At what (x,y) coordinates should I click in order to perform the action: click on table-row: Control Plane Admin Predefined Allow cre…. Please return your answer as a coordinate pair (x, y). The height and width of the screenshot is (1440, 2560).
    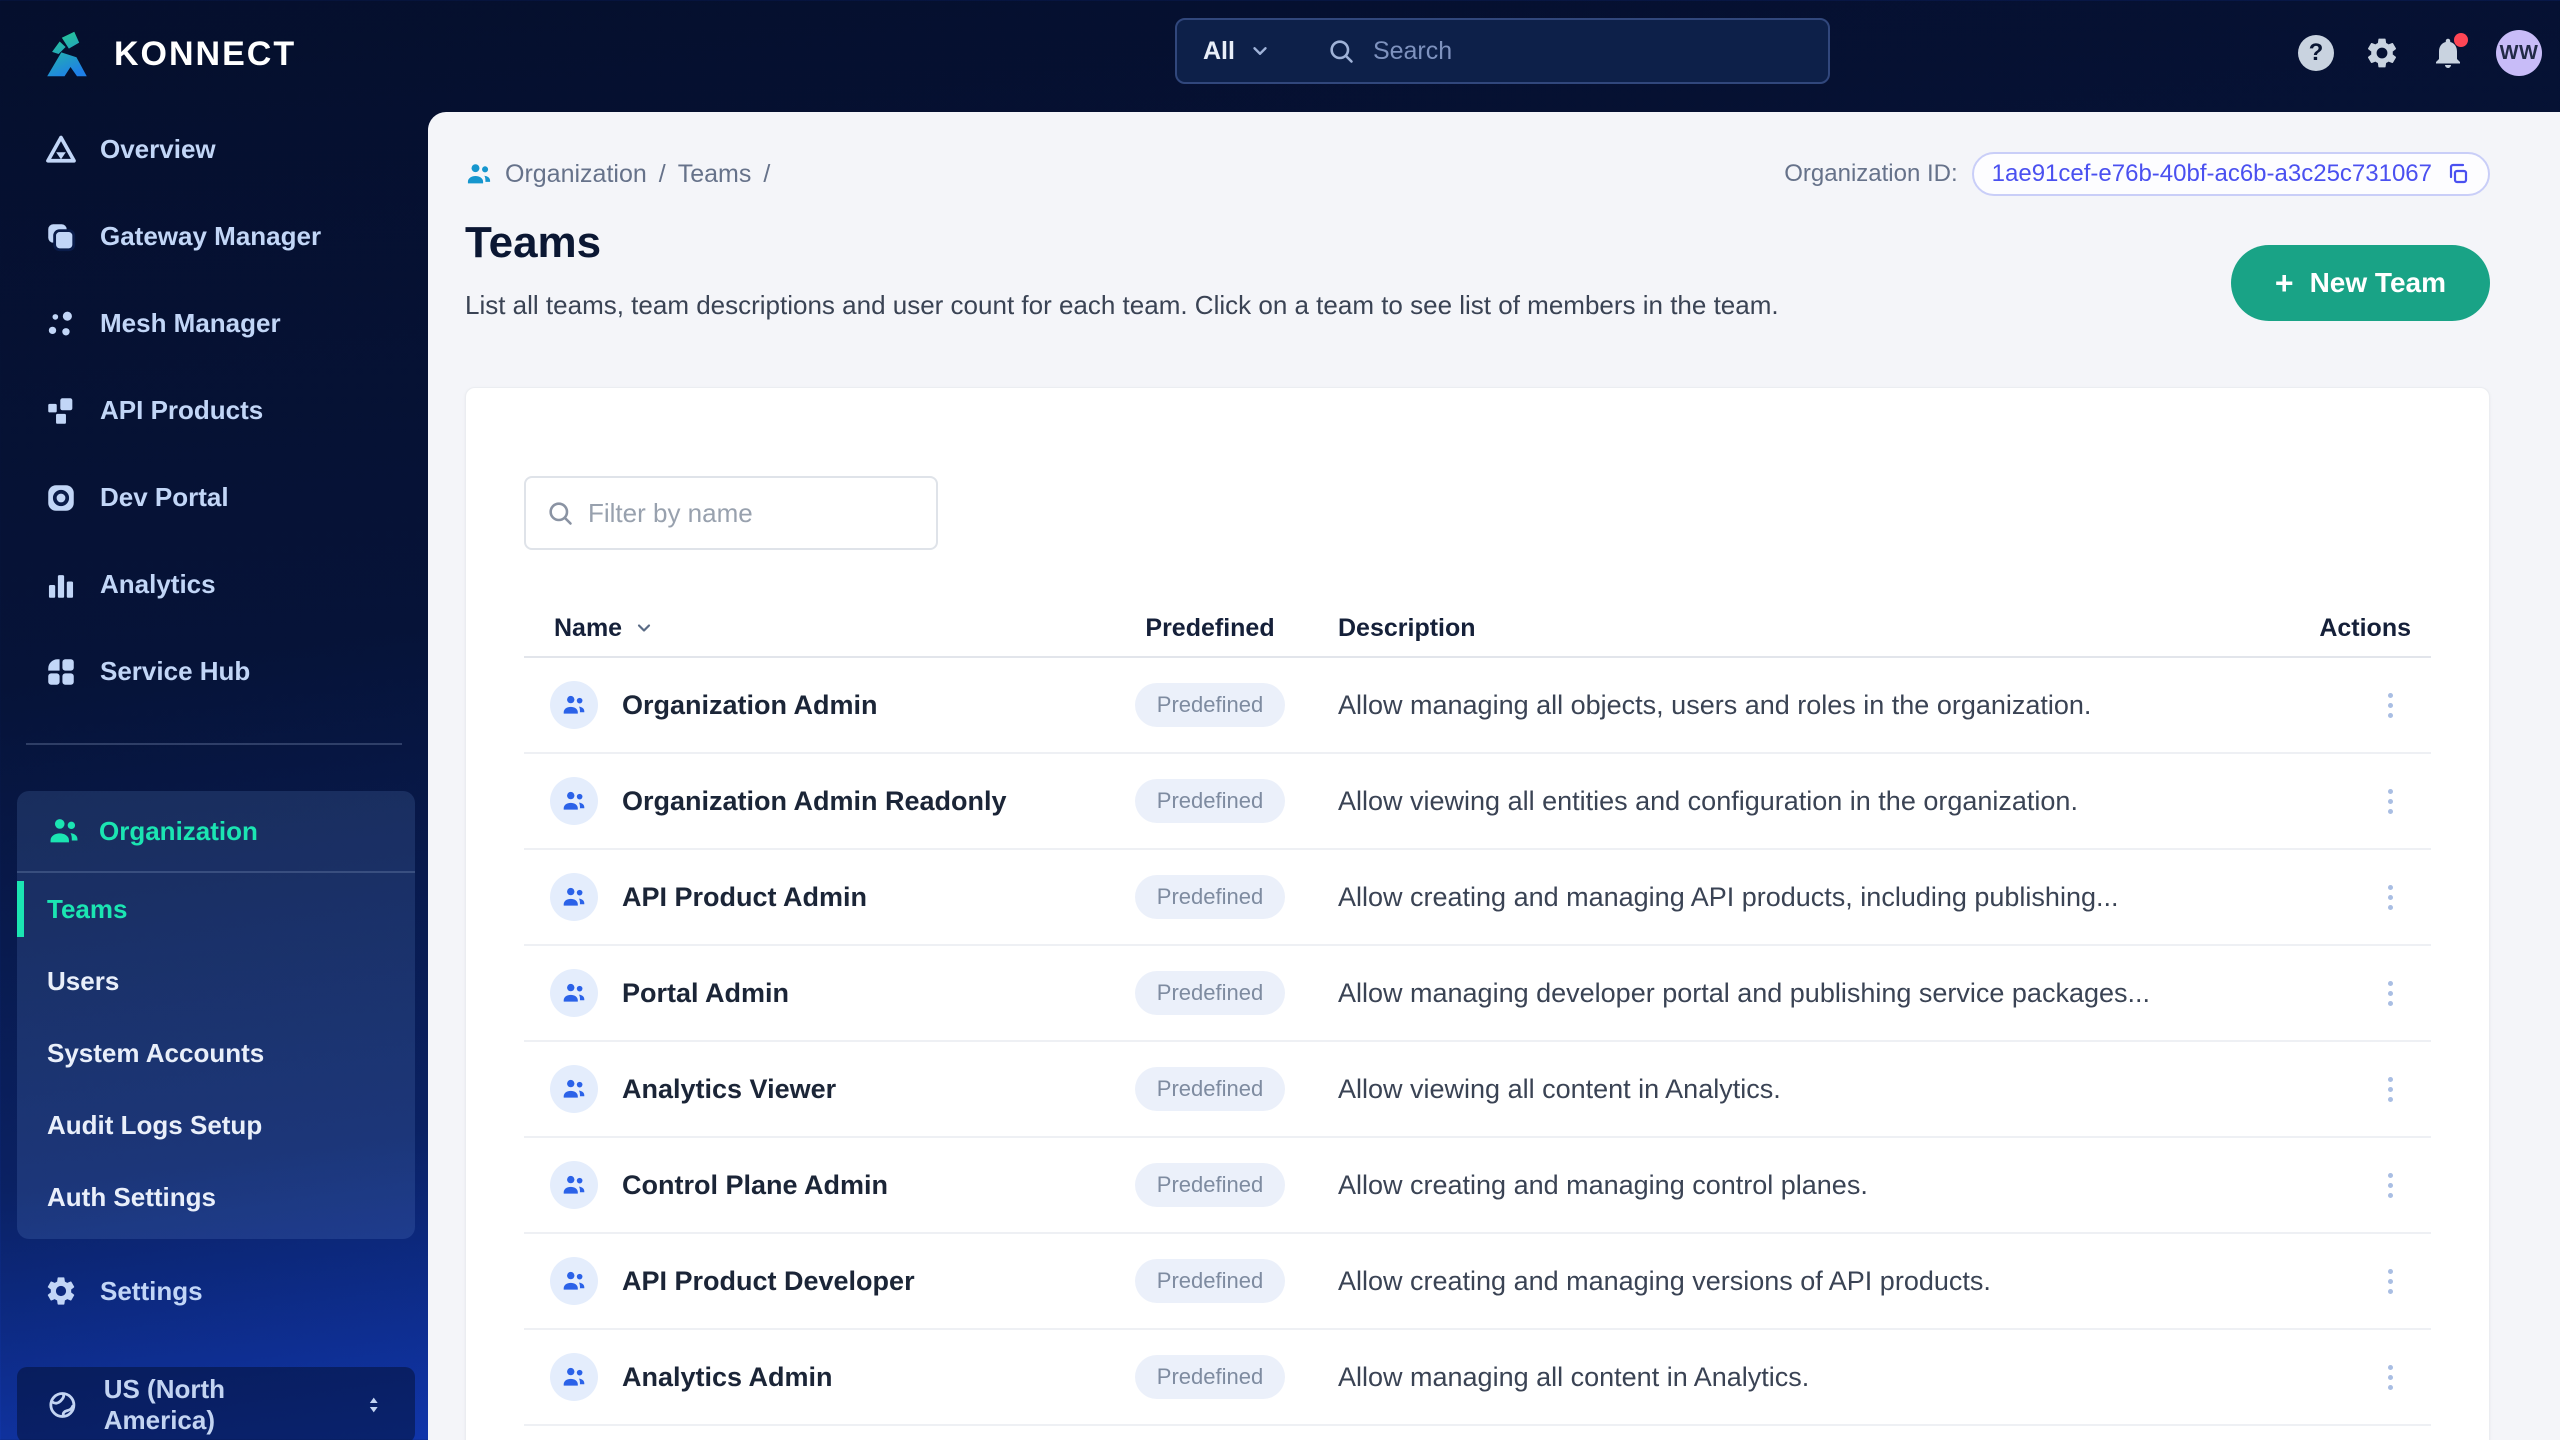
    Looking at the image, I should click on (1477, 1186).